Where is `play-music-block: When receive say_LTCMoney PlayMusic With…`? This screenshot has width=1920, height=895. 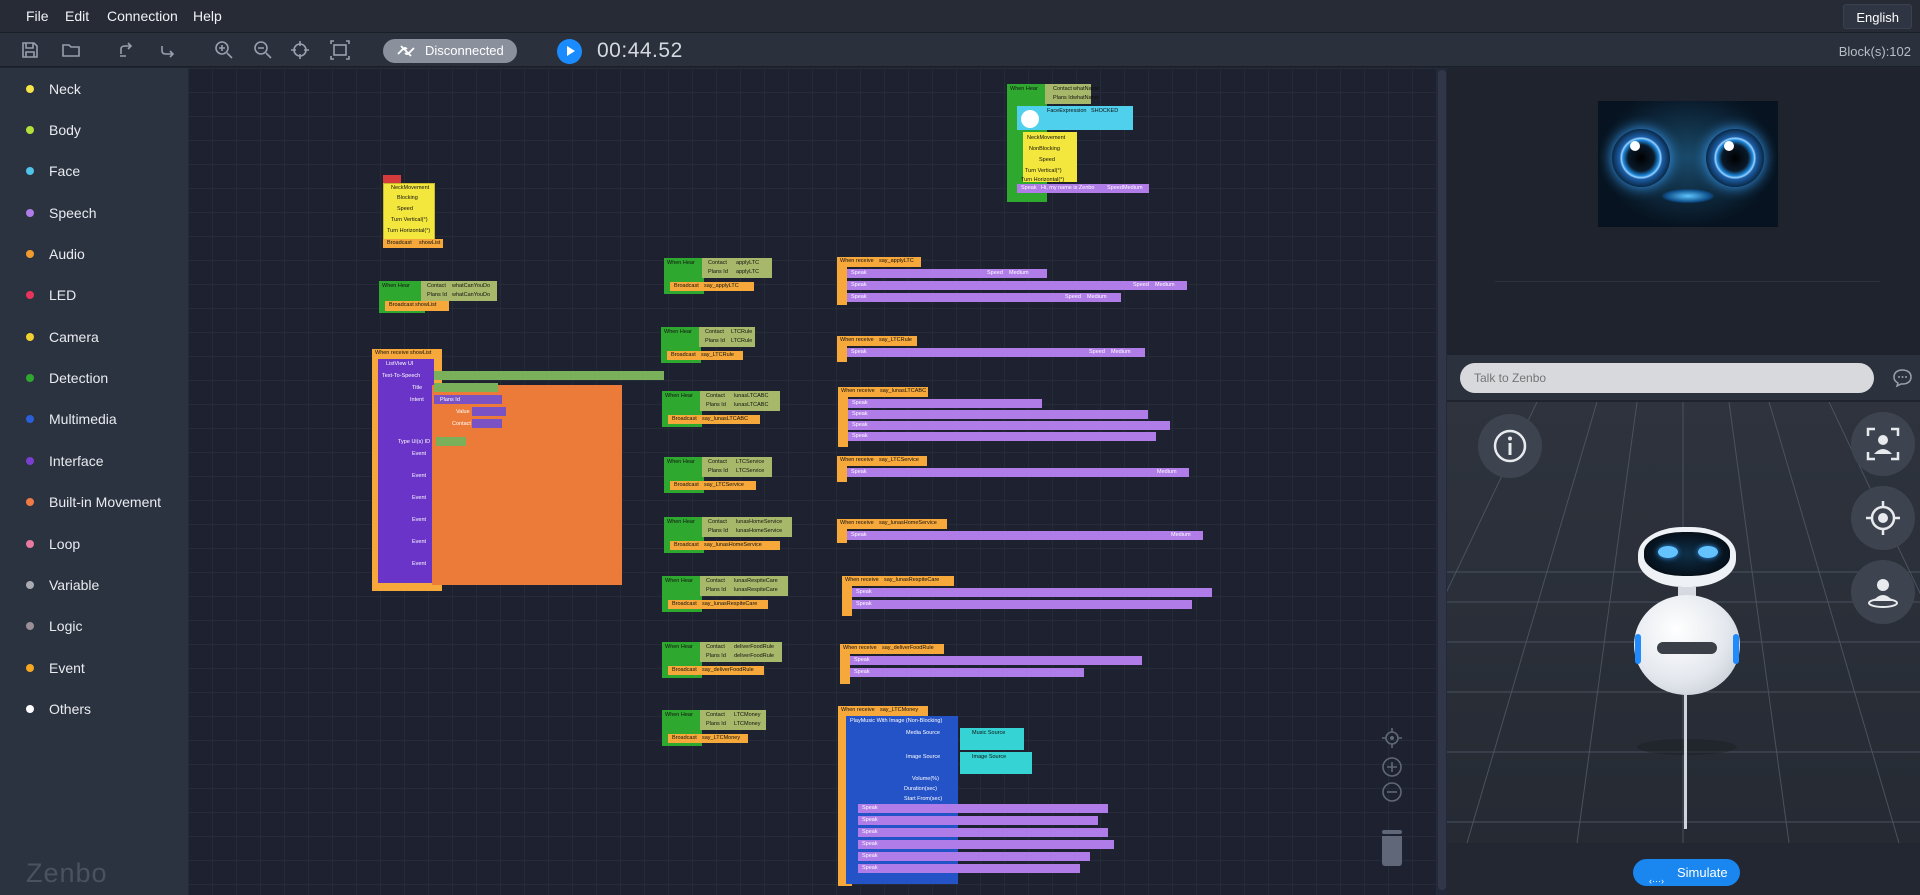
play-music-block: When receive say_LTCMoney PlayMusic With… is located at coordinates (976, 797).